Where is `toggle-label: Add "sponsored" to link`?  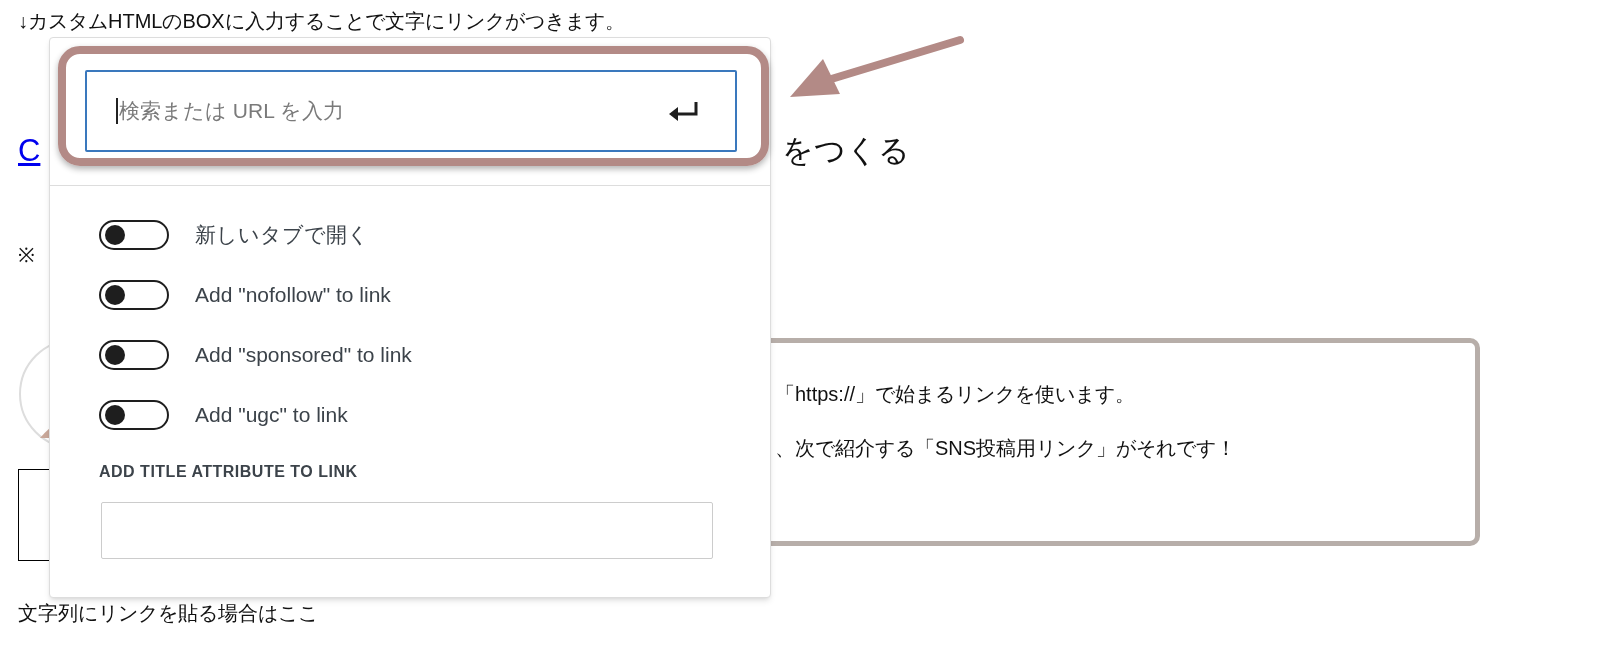
toggle-label: Add "sponsored" to link is located at coordinates (303, 355).